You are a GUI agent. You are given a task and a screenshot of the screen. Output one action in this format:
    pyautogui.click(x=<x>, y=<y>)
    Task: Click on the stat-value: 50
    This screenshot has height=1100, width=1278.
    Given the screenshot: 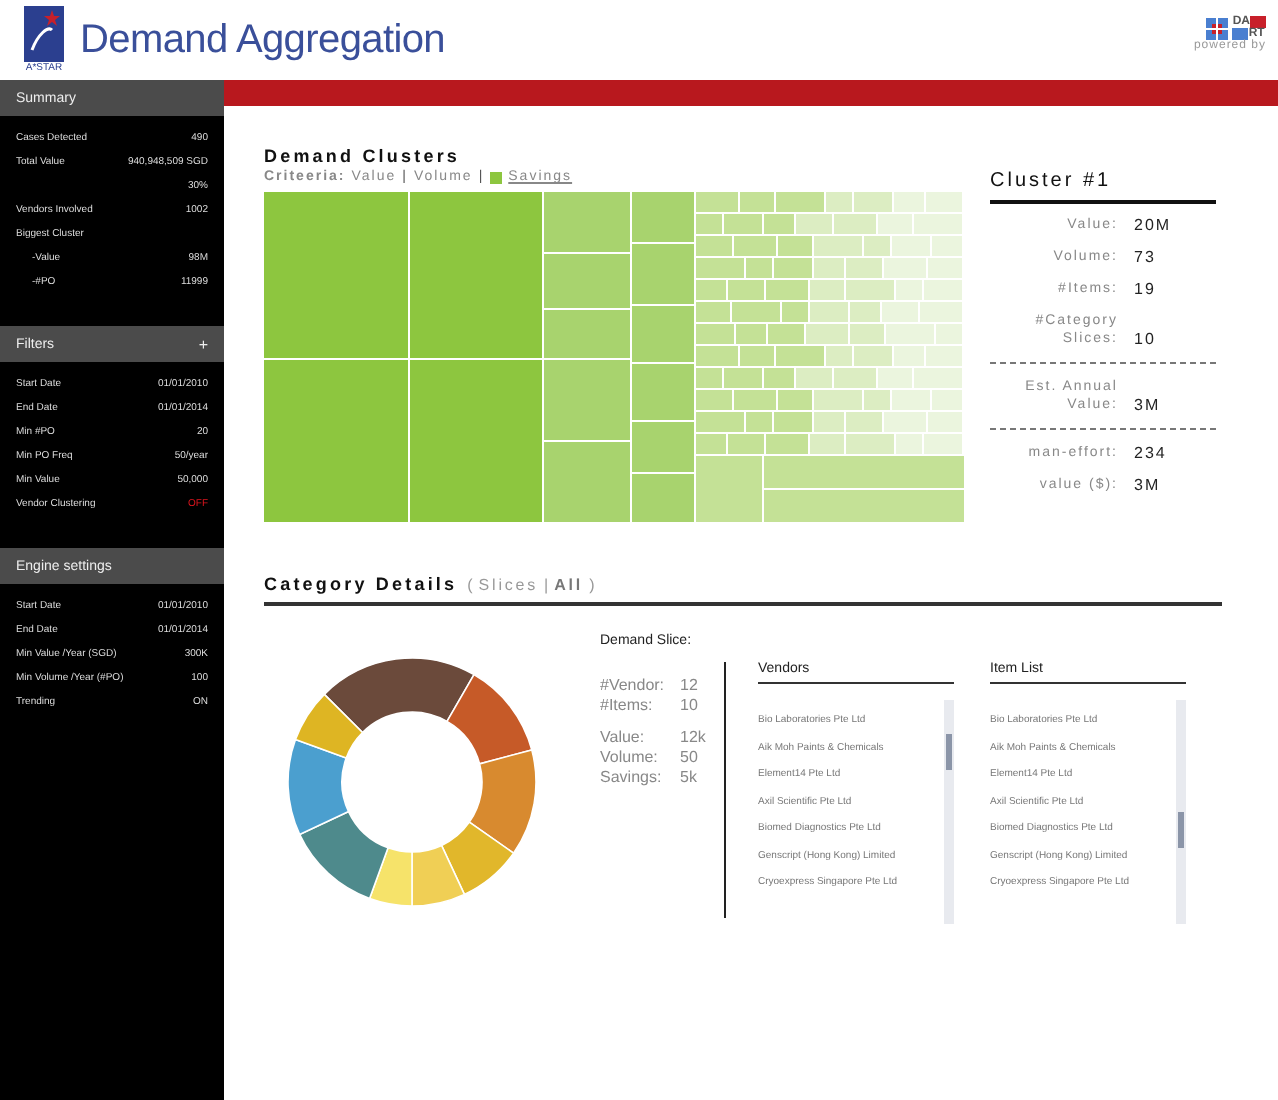 What is the action you would take?
    pyautogui.click(x=689, y=758)
    